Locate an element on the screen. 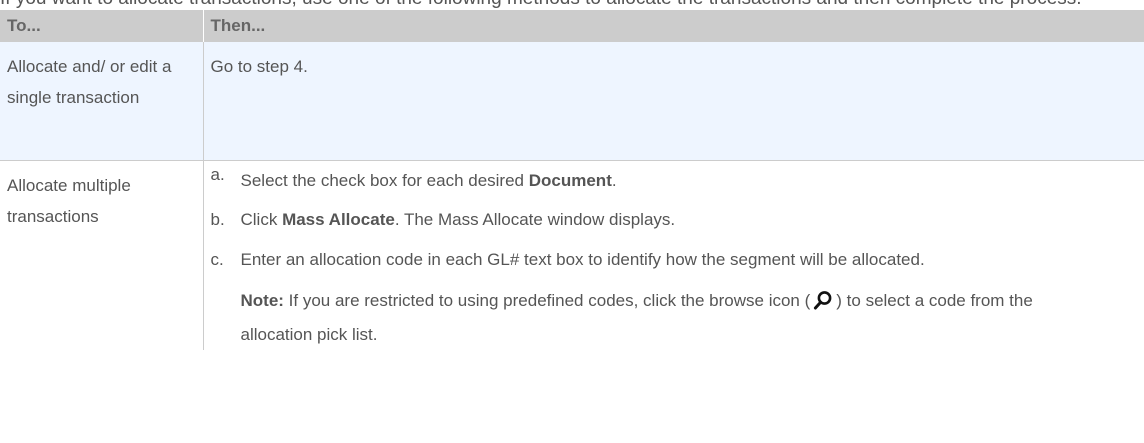 This screenshot has height=443, width=1144. step-b-marker: b. is located at coordinates (217, 219).